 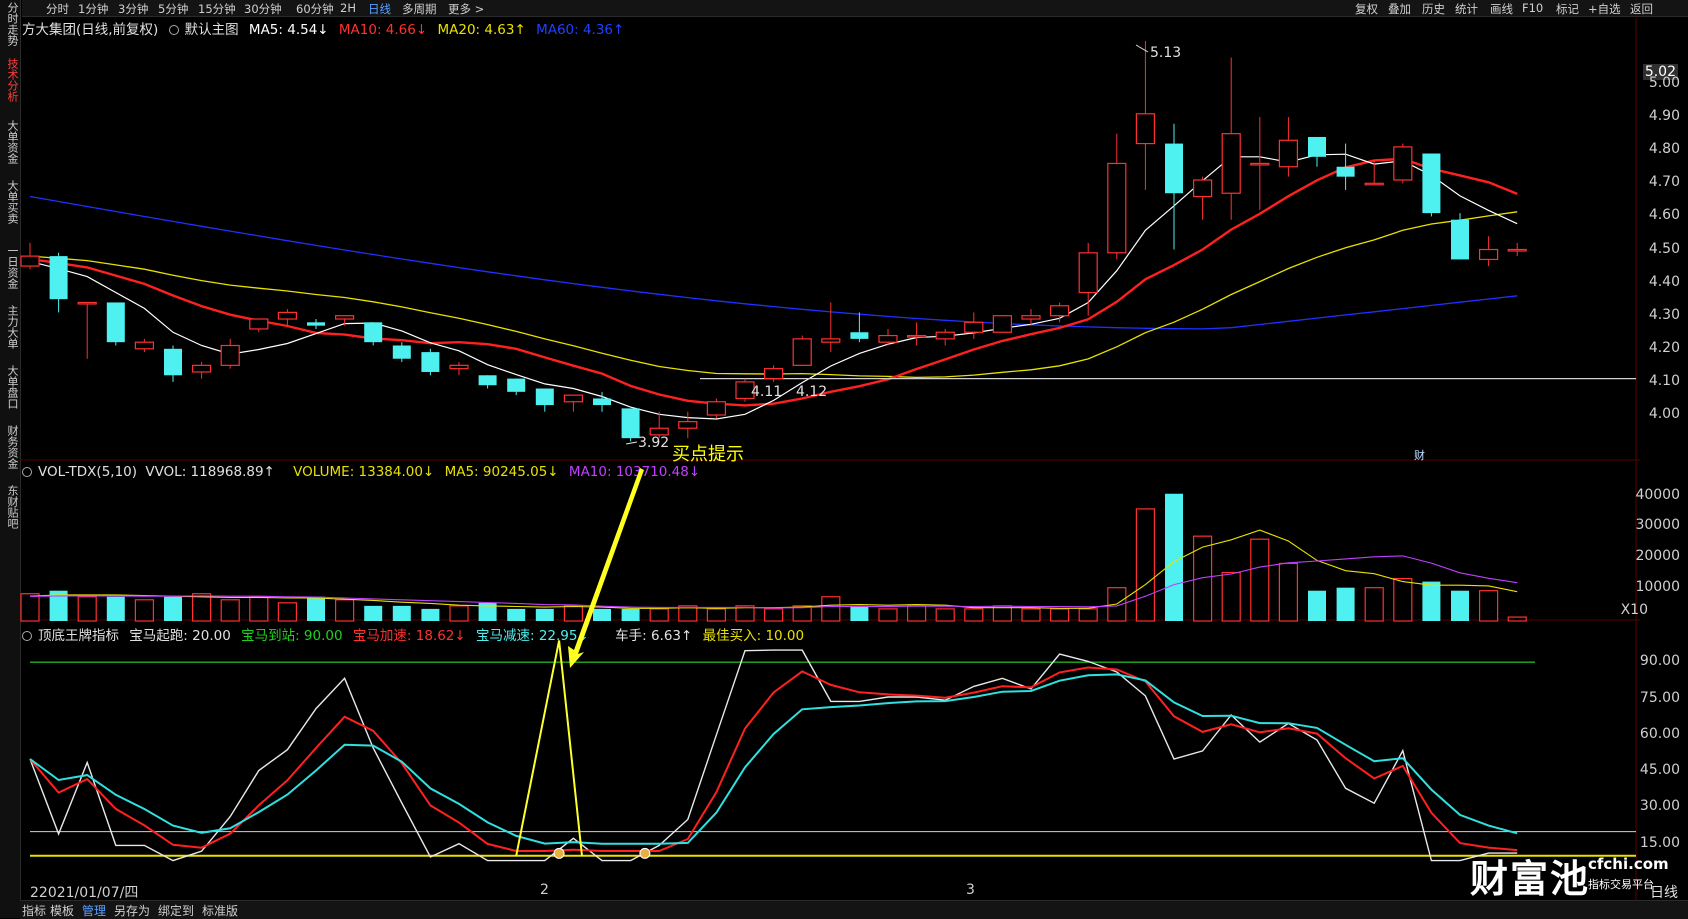 What do you see at coordinates (1664, 182) in the screenshot?
I see `price-tick: 4.70` at bounding box center [1664, 182].